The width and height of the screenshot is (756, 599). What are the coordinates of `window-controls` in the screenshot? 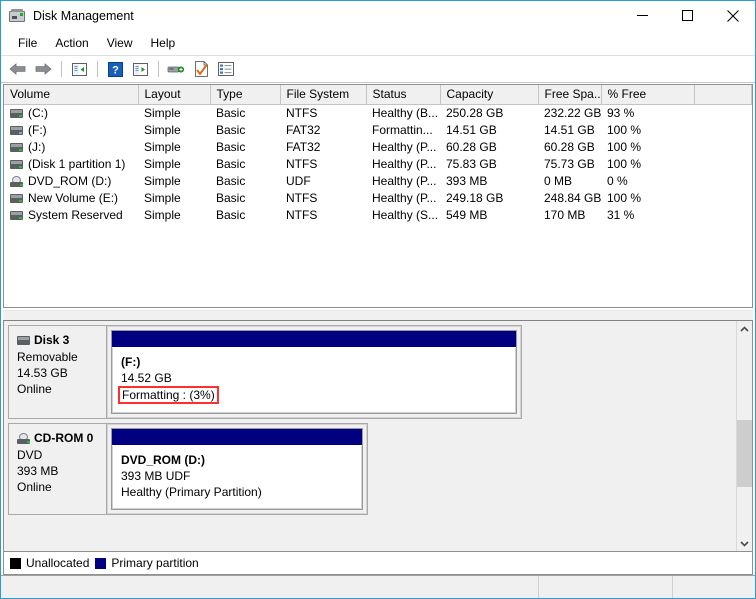 It's located at (687, 15).